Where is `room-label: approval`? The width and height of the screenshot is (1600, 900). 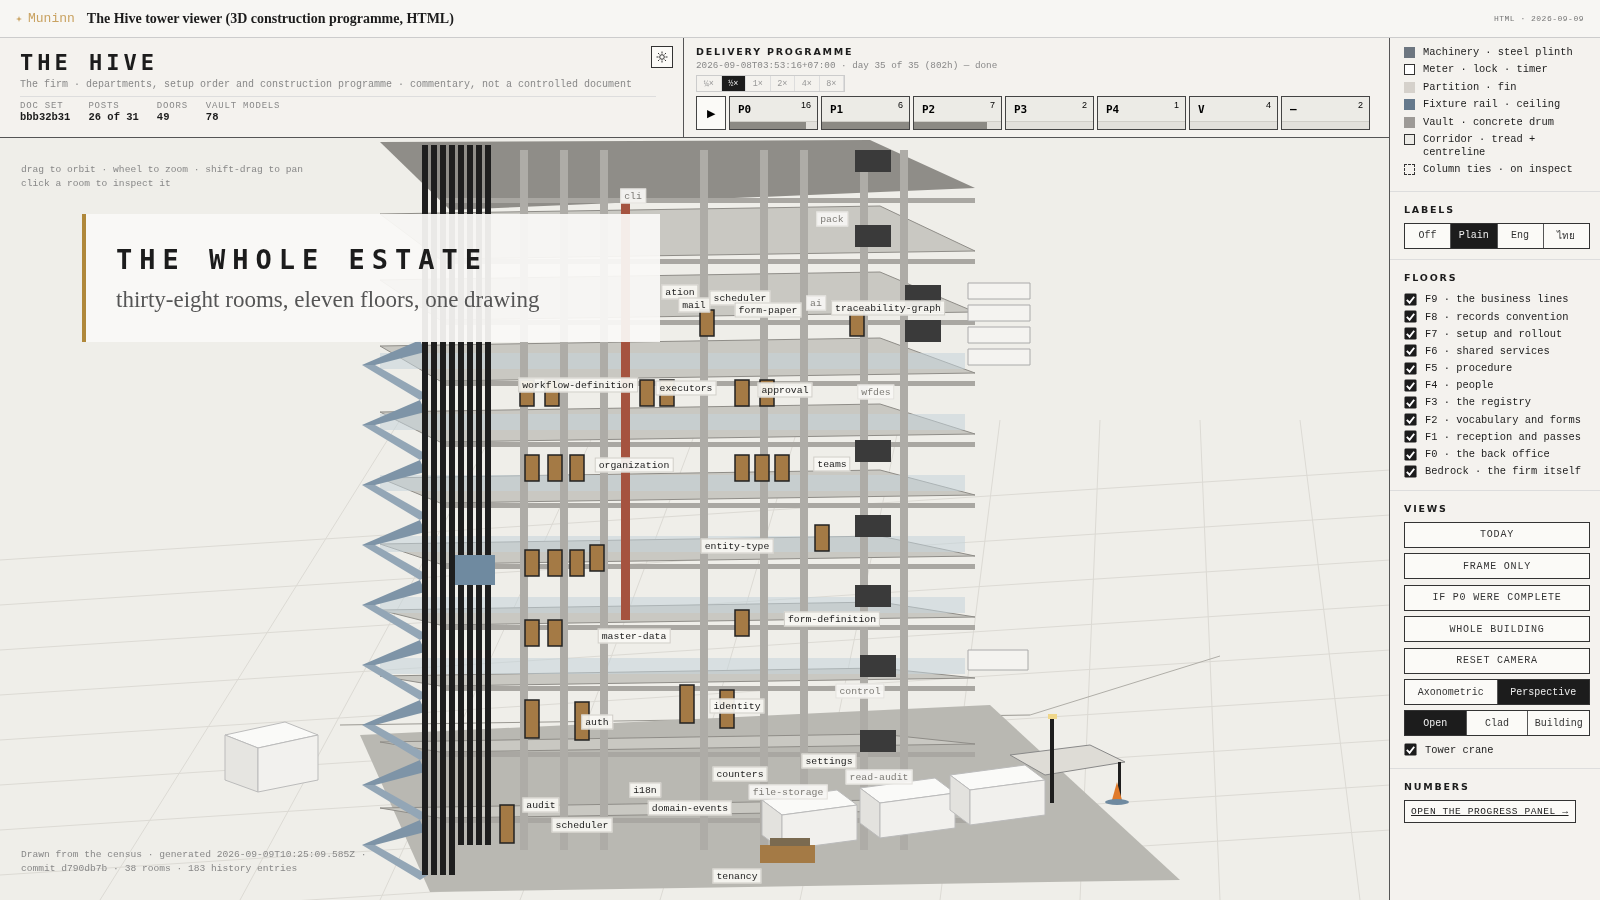
room-label: approval is located at coordinates (785, 390).